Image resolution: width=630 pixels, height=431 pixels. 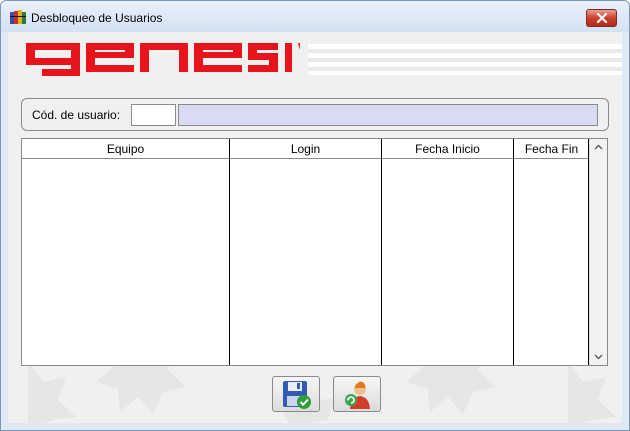 What do you see at coordinates (598, 147) in the screenshot?
I see `scroll-up-arrow-icon` at bounding box center [598, 147].